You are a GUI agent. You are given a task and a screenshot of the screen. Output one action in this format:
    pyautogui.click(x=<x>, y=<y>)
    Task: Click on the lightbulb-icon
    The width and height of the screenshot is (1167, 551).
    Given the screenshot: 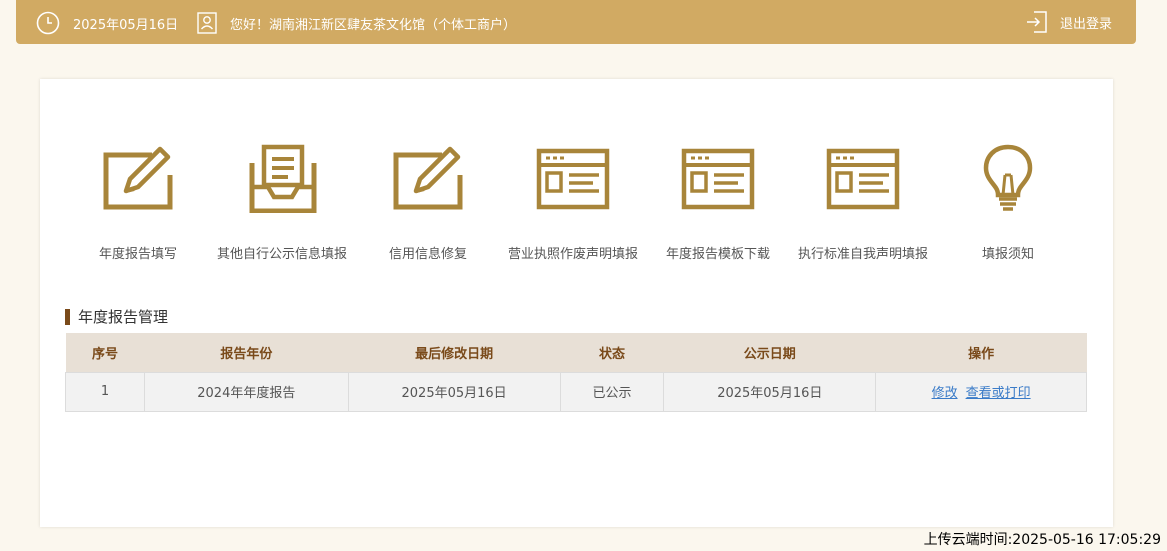 What is the action you would take?
    pyautogui.click(x=1008, y=177)
    